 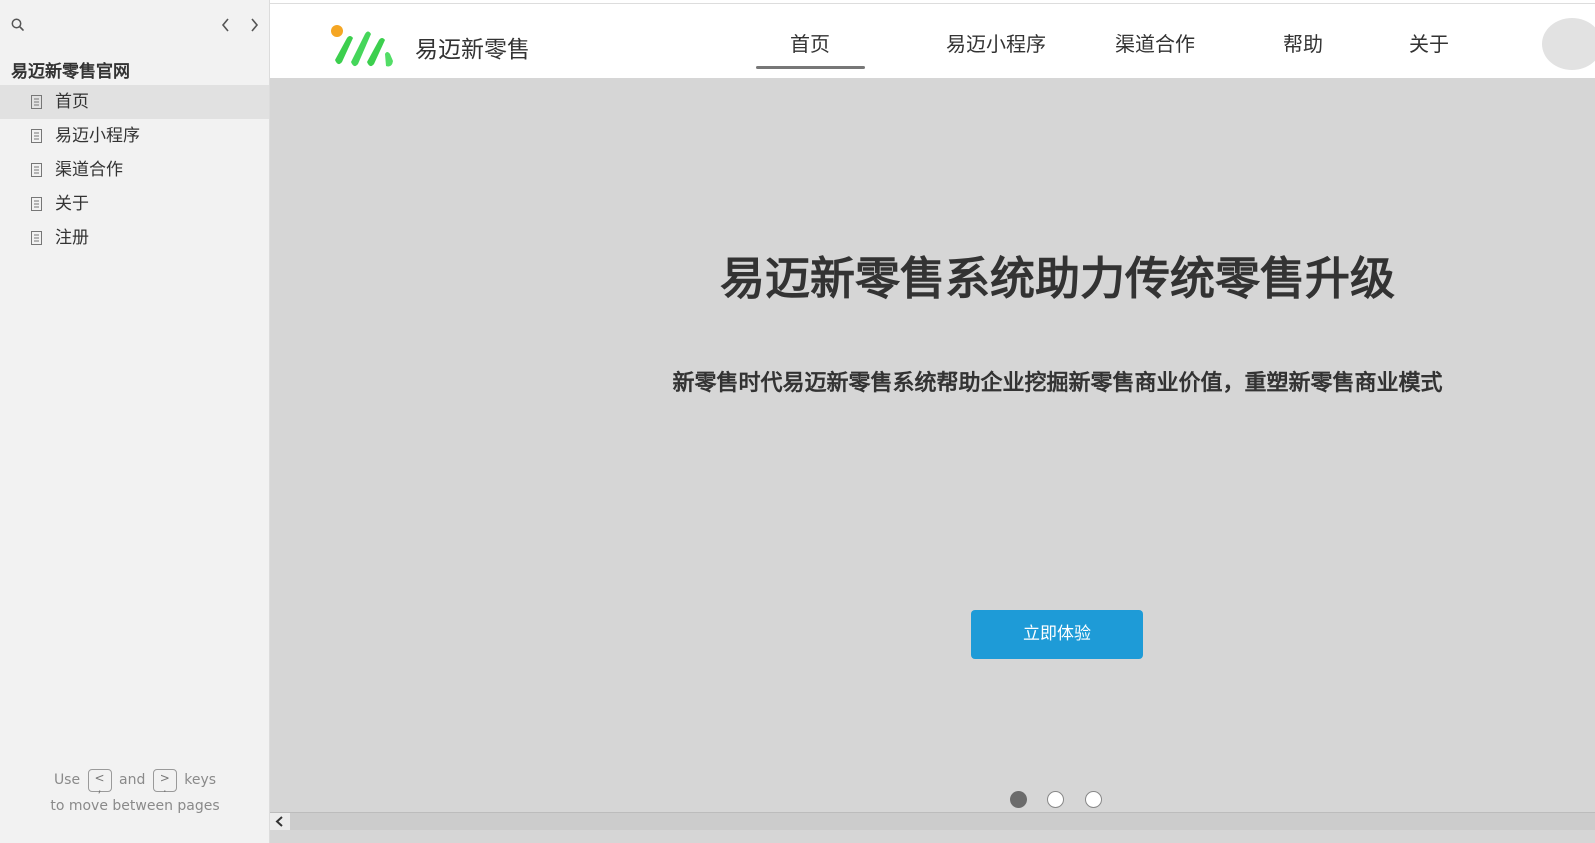 What do you see at coordinates (472, 47) in the screenshot?
I see `brand-name: 易迈新零售` at bounding box center [472, 47].